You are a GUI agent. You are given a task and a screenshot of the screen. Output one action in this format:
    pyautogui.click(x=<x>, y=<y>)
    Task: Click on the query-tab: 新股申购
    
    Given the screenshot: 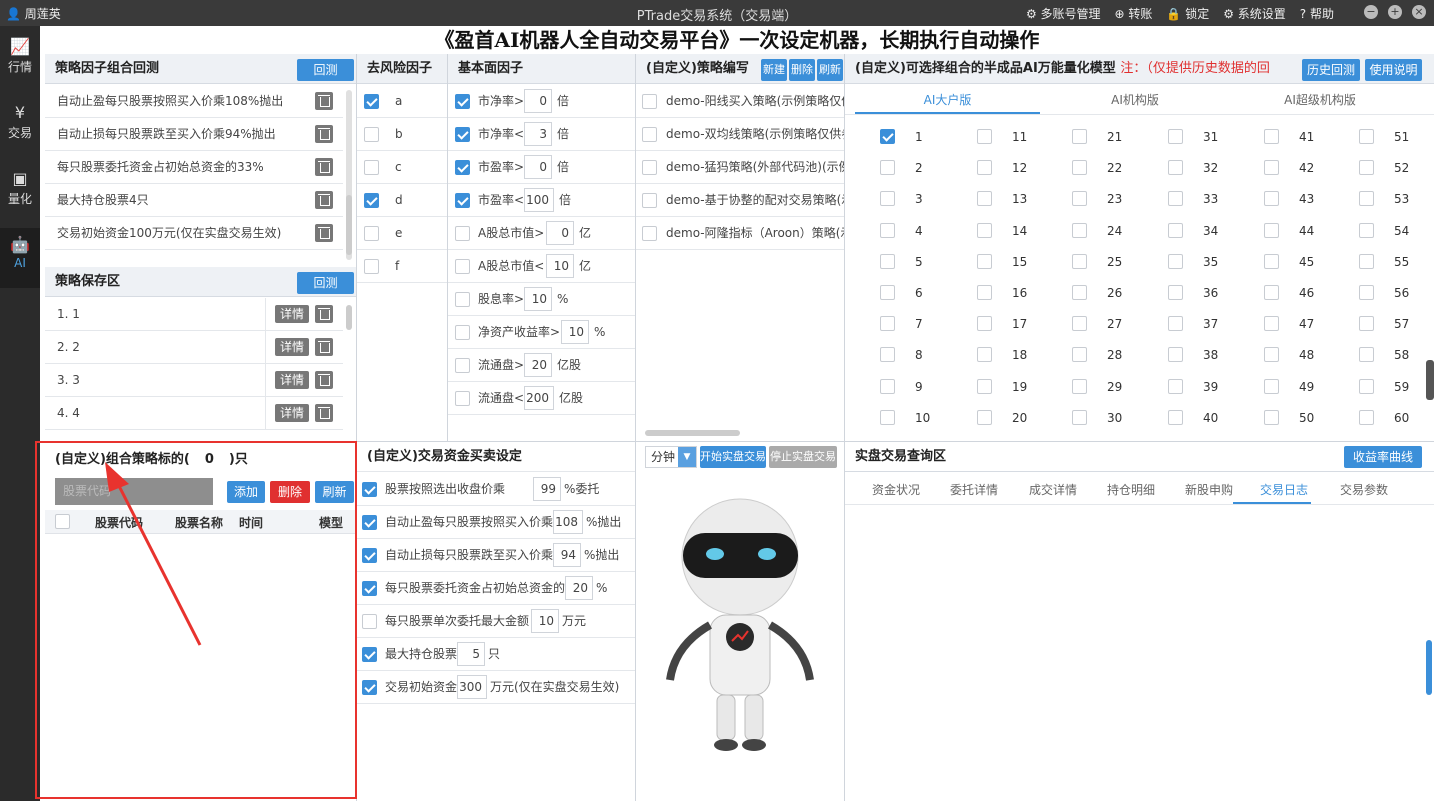 What is the action you would take?
    pyautogui.click(x=1209, y=489)
    